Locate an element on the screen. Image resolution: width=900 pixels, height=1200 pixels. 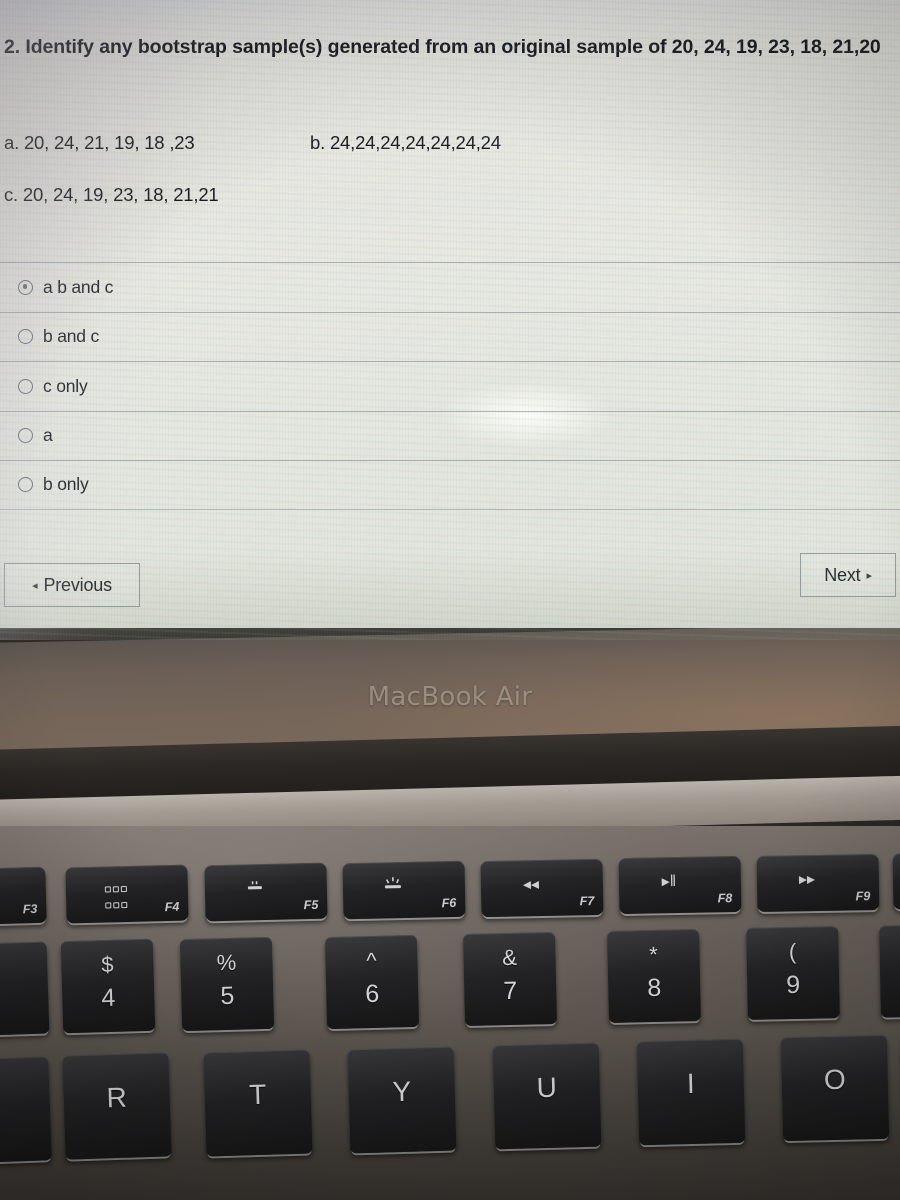
key-f4: F4 is located at coordinates (127, 894).